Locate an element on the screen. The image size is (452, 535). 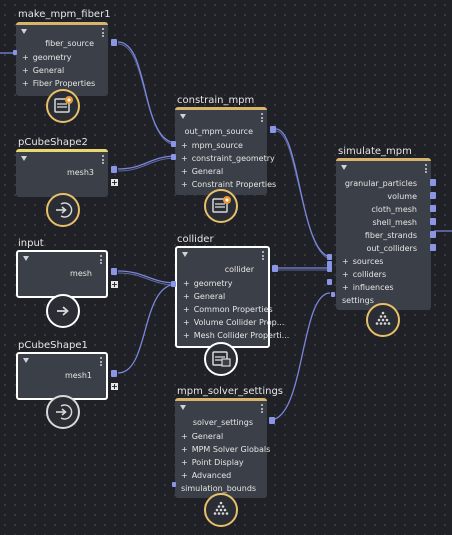
input-common-properties: + Common Properties is located at coordinates (228, 310).